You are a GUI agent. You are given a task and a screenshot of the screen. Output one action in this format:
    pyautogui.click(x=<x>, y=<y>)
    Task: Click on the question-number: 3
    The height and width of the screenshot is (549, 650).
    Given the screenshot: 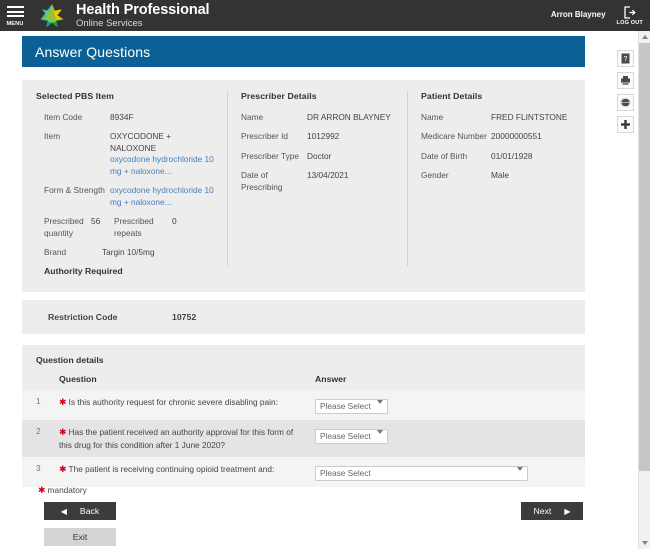 What is the action you would take?
    pyautogui.click(x=36, y=472)
    